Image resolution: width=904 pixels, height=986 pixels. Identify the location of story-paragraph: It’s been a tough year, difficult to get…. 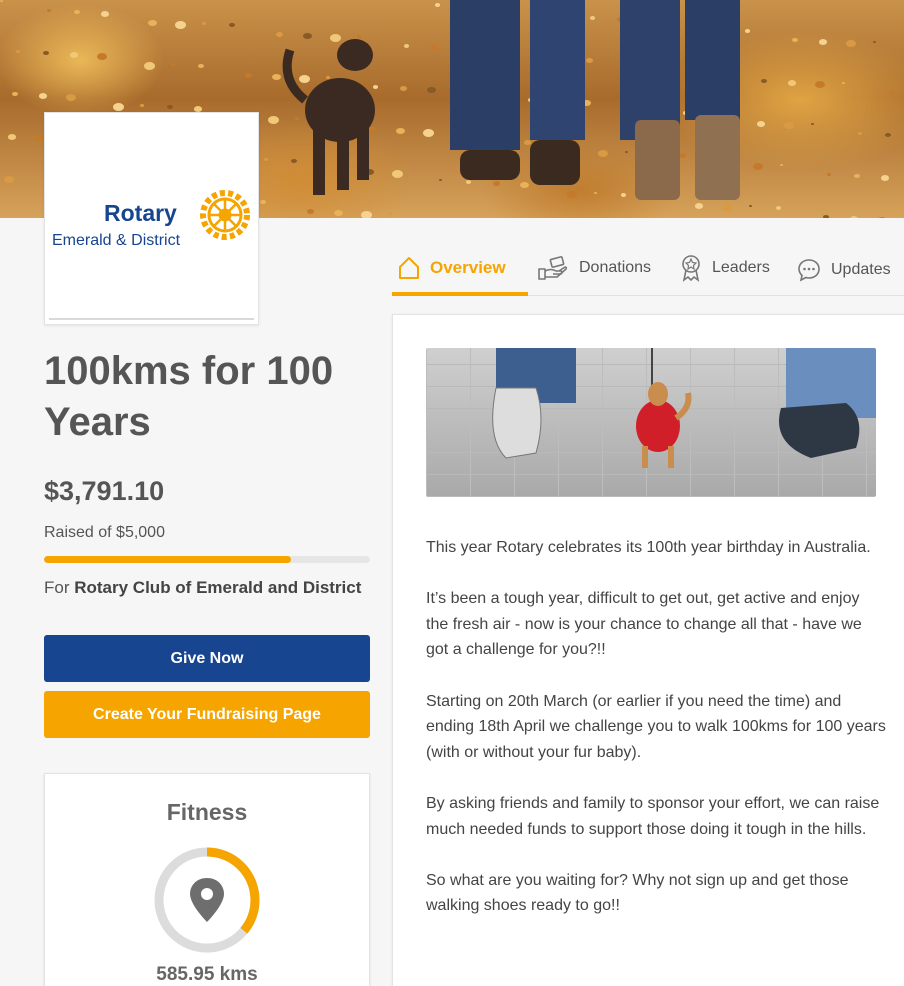
(644, 624).